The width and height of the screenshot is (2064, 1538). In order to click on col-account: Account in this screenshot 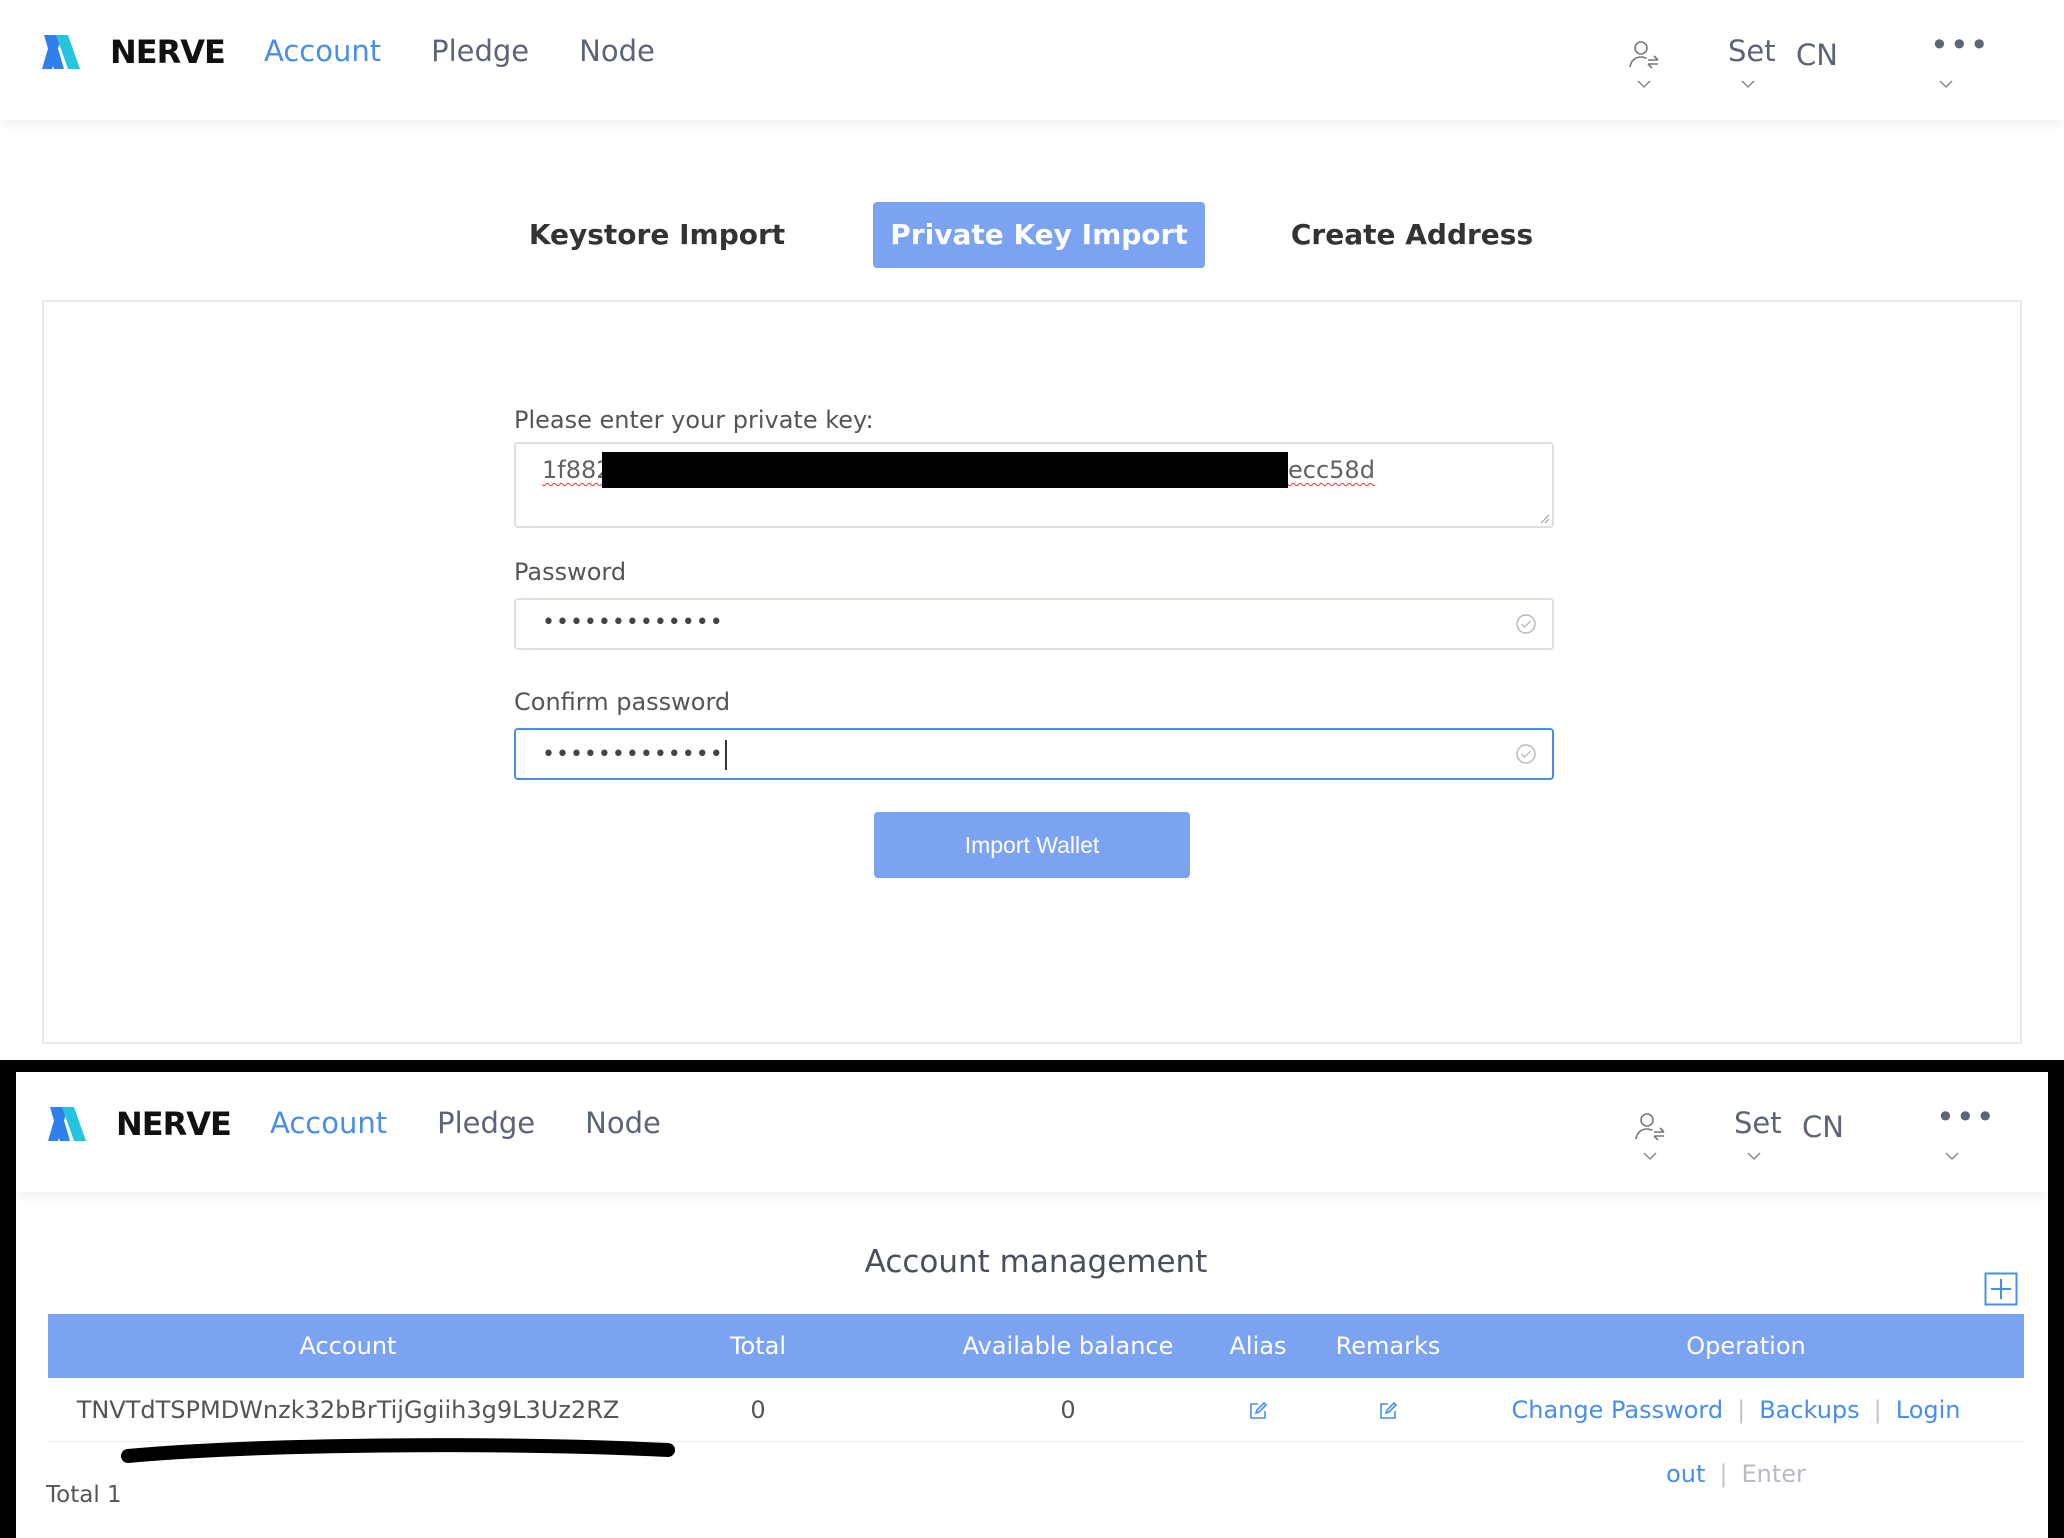, I will do `click(348, 1346)`.